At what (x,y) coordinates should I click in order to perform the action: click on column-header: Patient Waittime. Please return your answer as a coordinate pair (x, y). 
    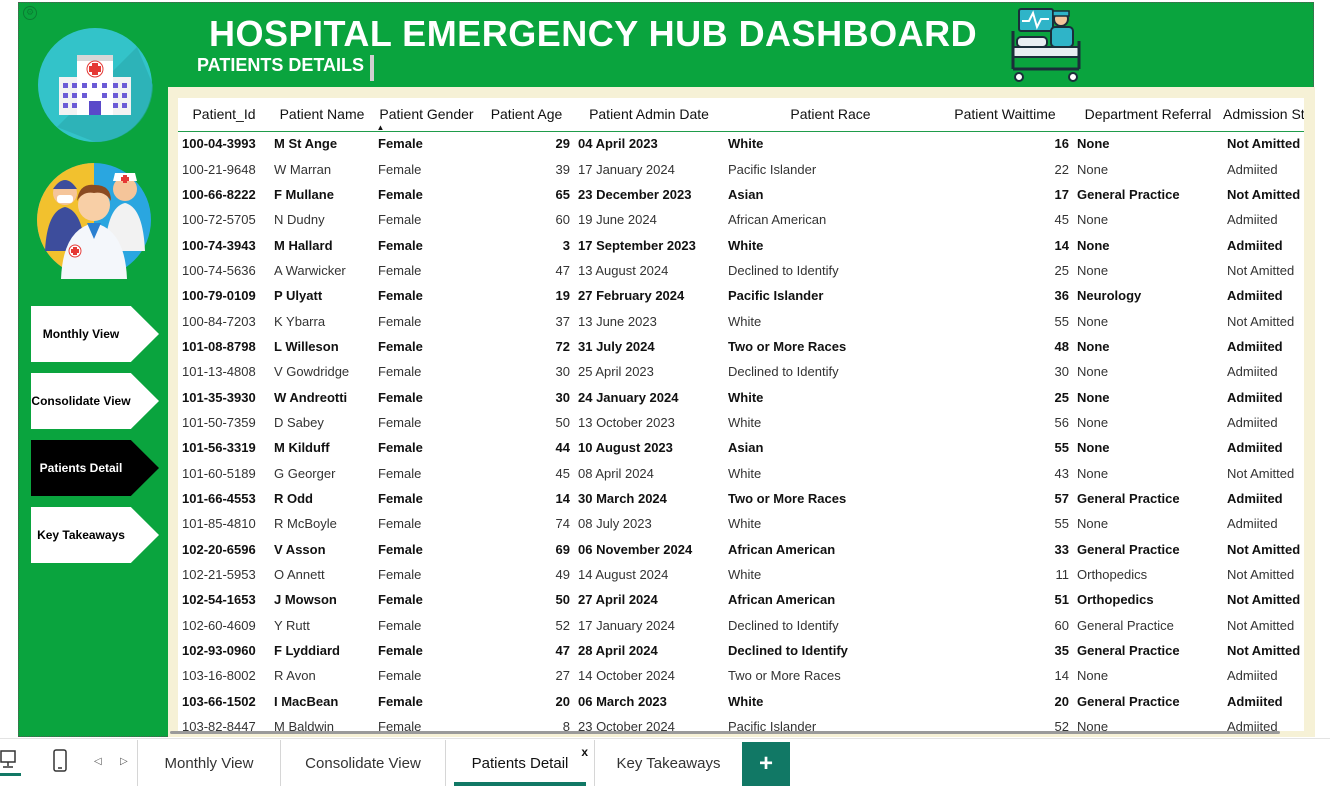
    Looking at the image, I should click on (1005, 115).